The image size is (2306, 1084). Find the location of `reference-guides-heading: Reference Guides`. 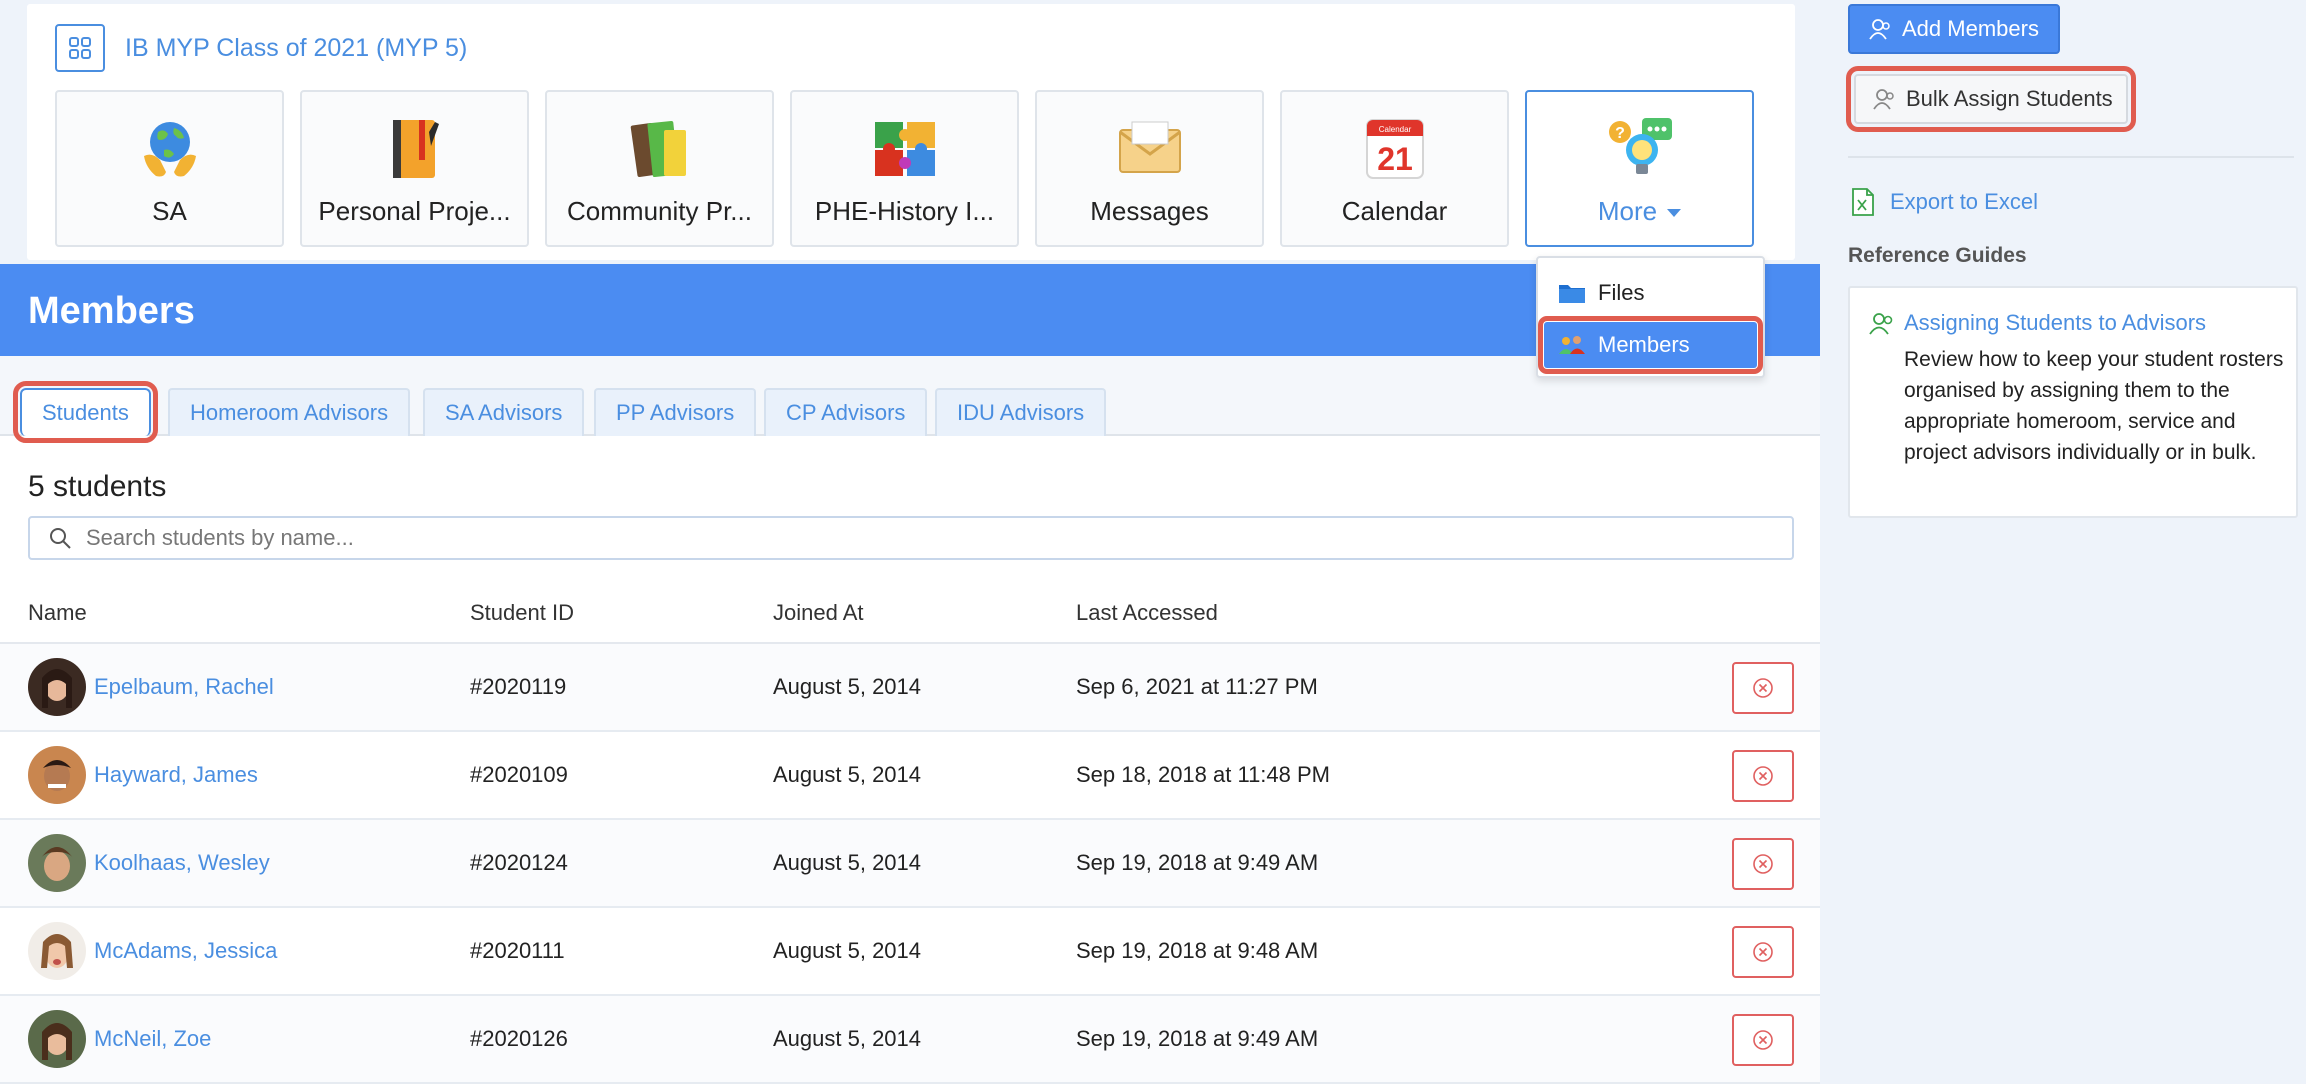

reference-guides-heading: Reference Guides is located at coordinates (1937, 255).